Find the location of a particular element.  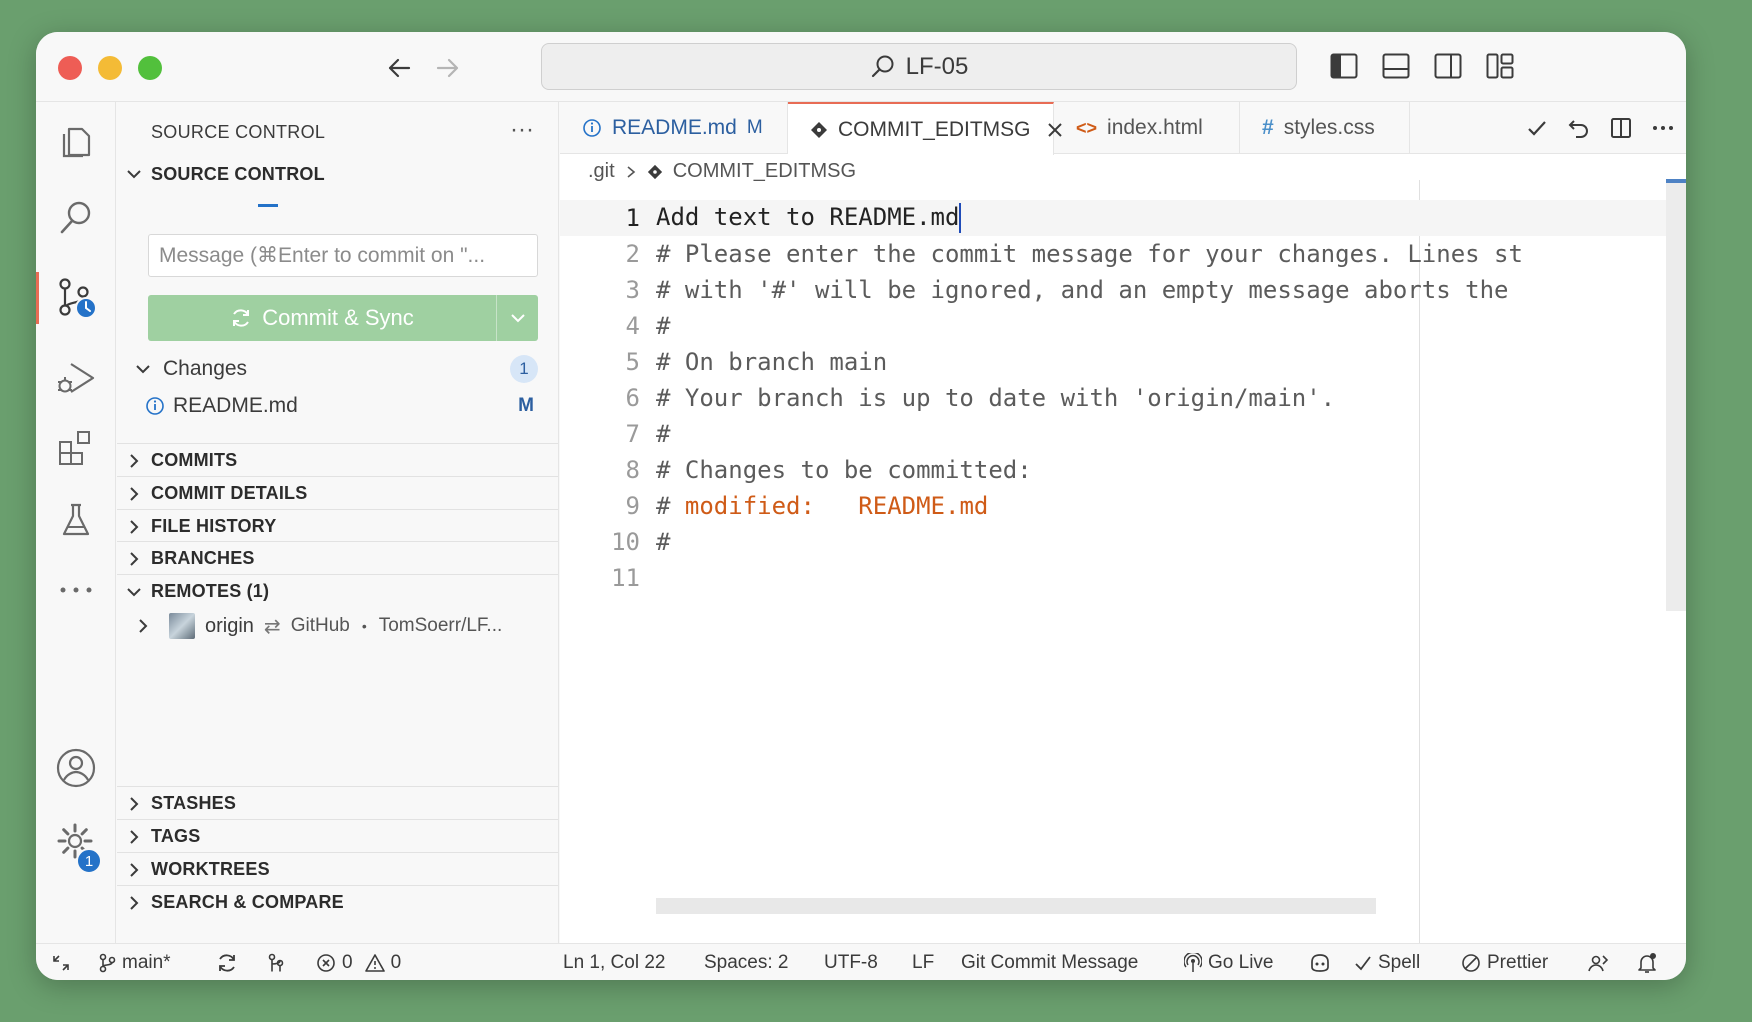

commits-section-header: COMMITS is located at coordinates (337, 460).